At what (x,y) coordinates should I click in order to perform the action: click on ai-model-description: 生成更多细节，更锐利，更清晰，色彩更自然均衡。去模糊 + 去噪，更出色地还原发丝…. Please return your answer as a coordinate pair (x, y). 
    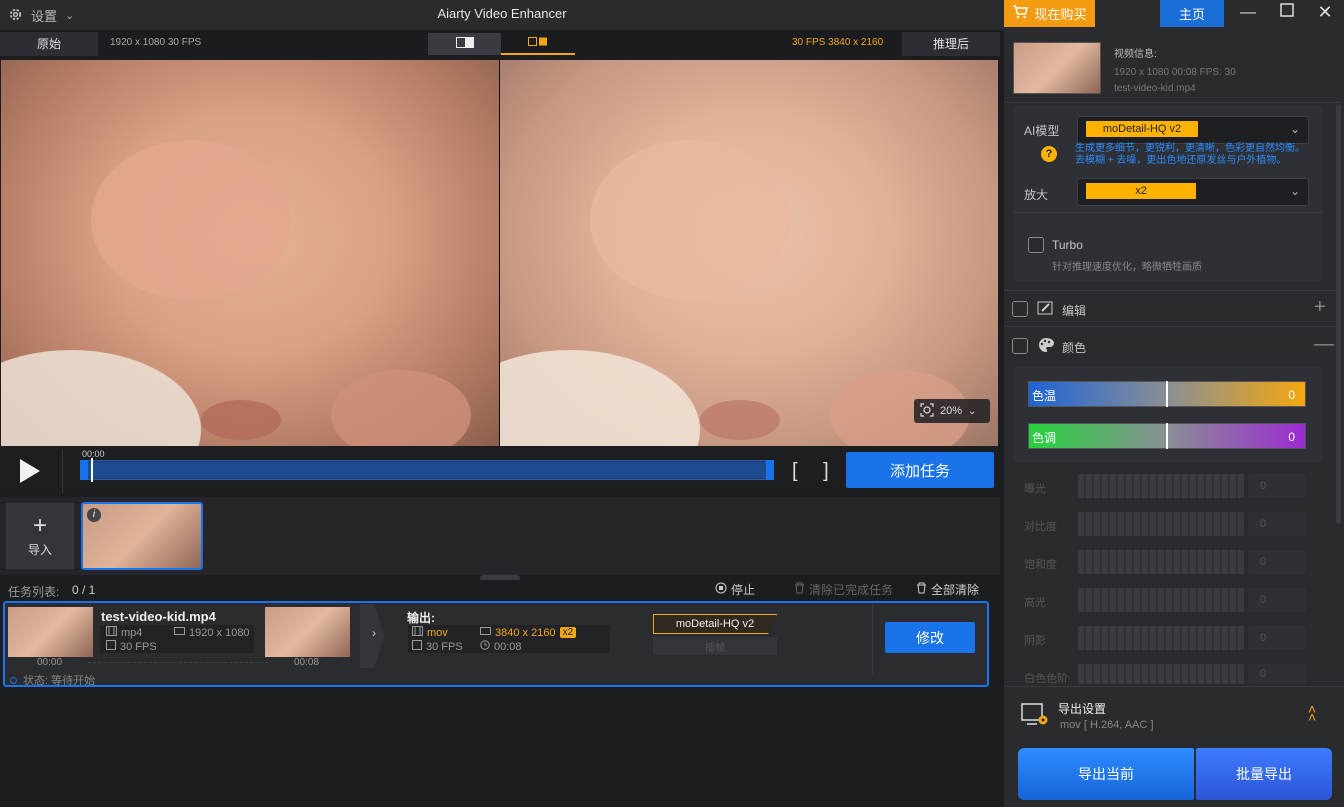
    Looking at the image, I should click on (1190, 154).